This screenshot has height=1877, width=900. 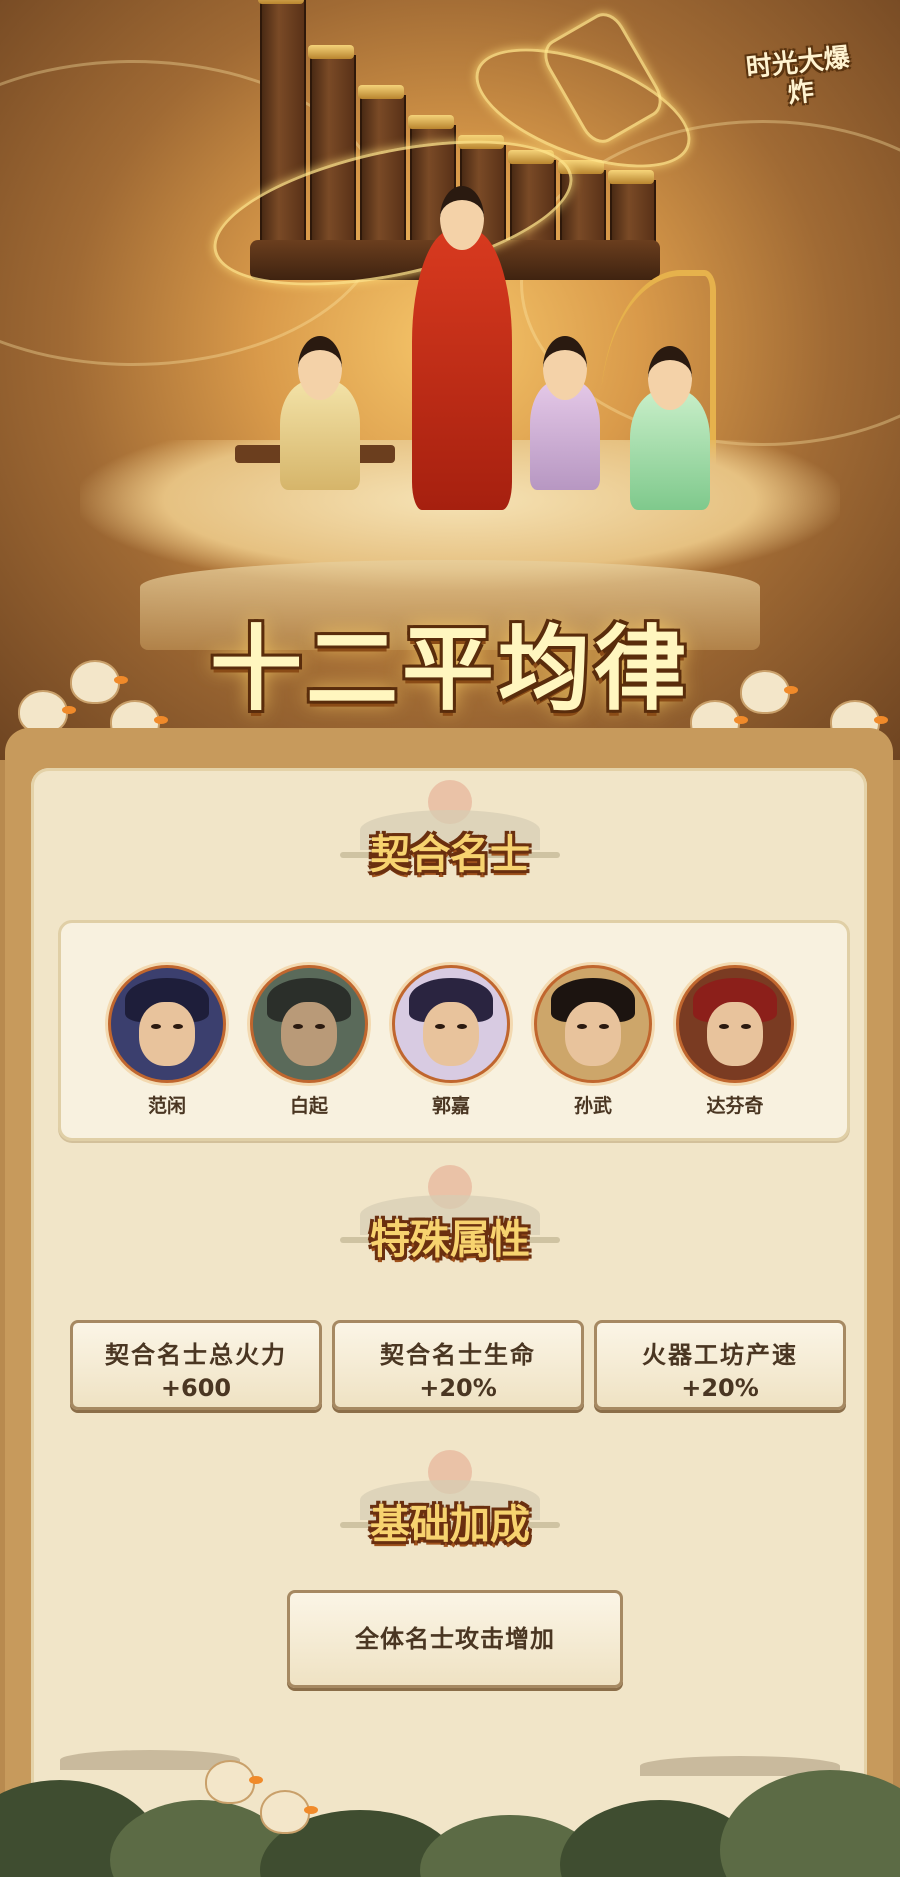 What do you see at coordinates (720, 1355) in the screenshot?
I see `attribute-label: 火器工坊产速` at bounding box center [720, 1355].